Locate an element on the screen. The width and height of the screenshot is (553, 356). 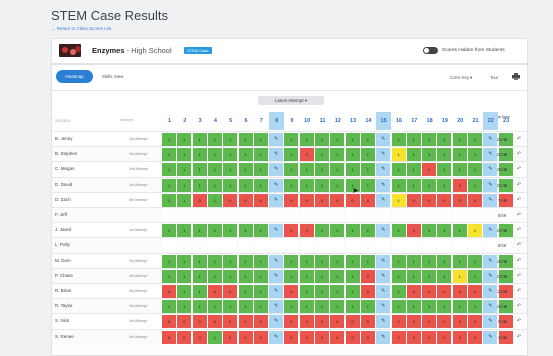
question-header-18: 18 is located at coordinates (429, 121).